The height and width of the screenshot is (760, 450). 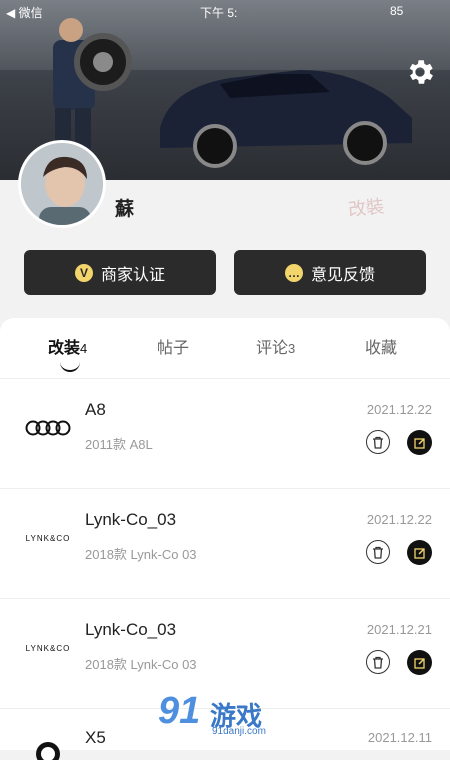 I want to click on watermark-91: 91, so click(x=179, y=711).